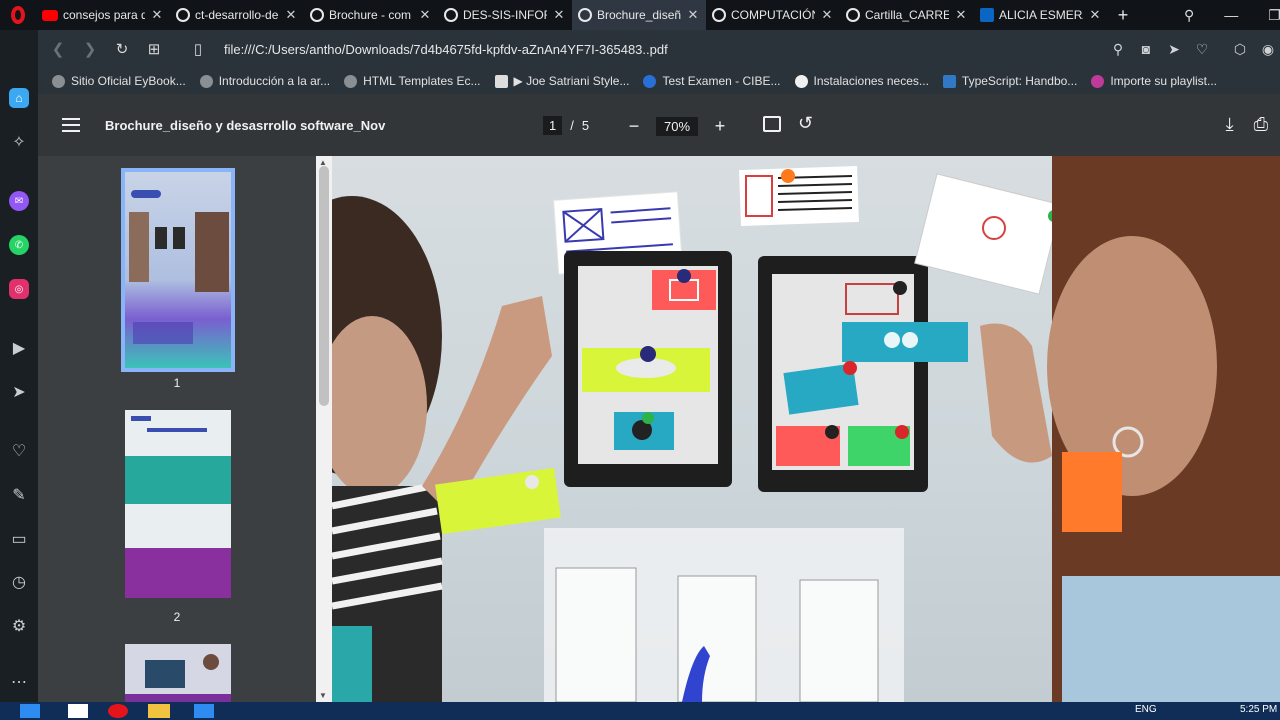  I want to click on thumbnail-label: 1, so click(177, 383).